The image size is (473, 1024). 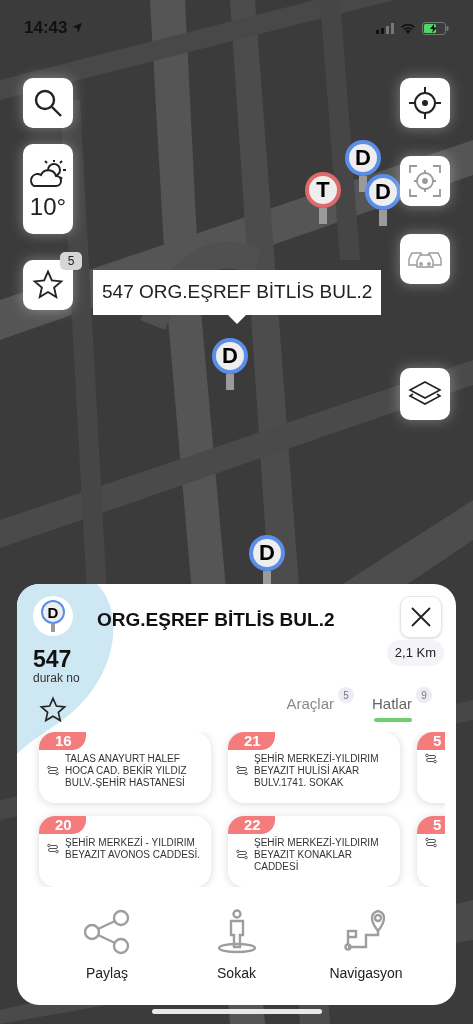 What do you see at coordinates (408, 28) in the screenshot?
I see `wifi-icon` at bounding box center [408, 28].